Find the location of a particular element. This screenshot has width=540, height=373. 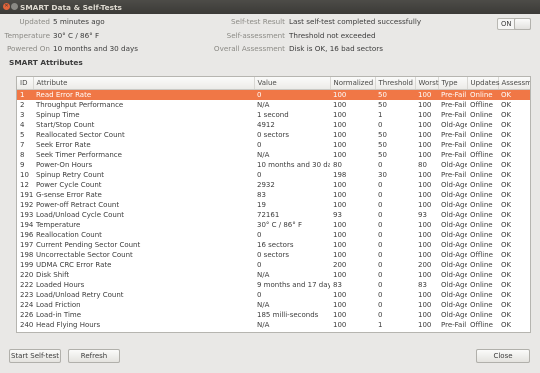

table-cell: Power-On Hours is located at coordinates (64, 164).